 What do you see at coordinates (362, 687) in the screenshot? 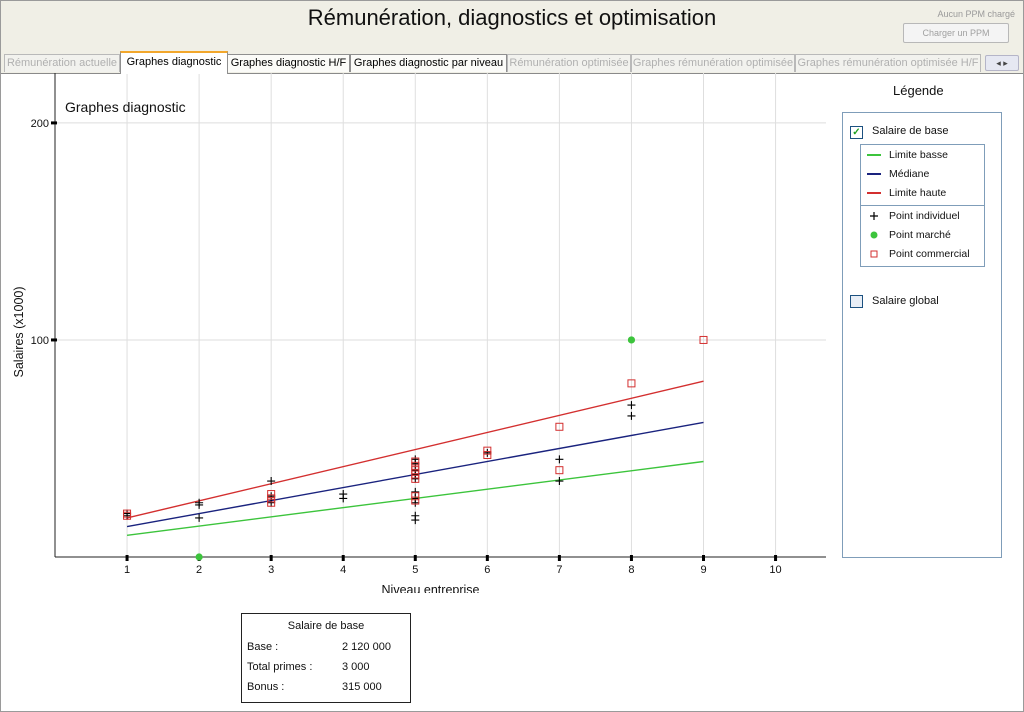
I see `summary-value-bonus: 315 000` at bounding box center [362, 687].